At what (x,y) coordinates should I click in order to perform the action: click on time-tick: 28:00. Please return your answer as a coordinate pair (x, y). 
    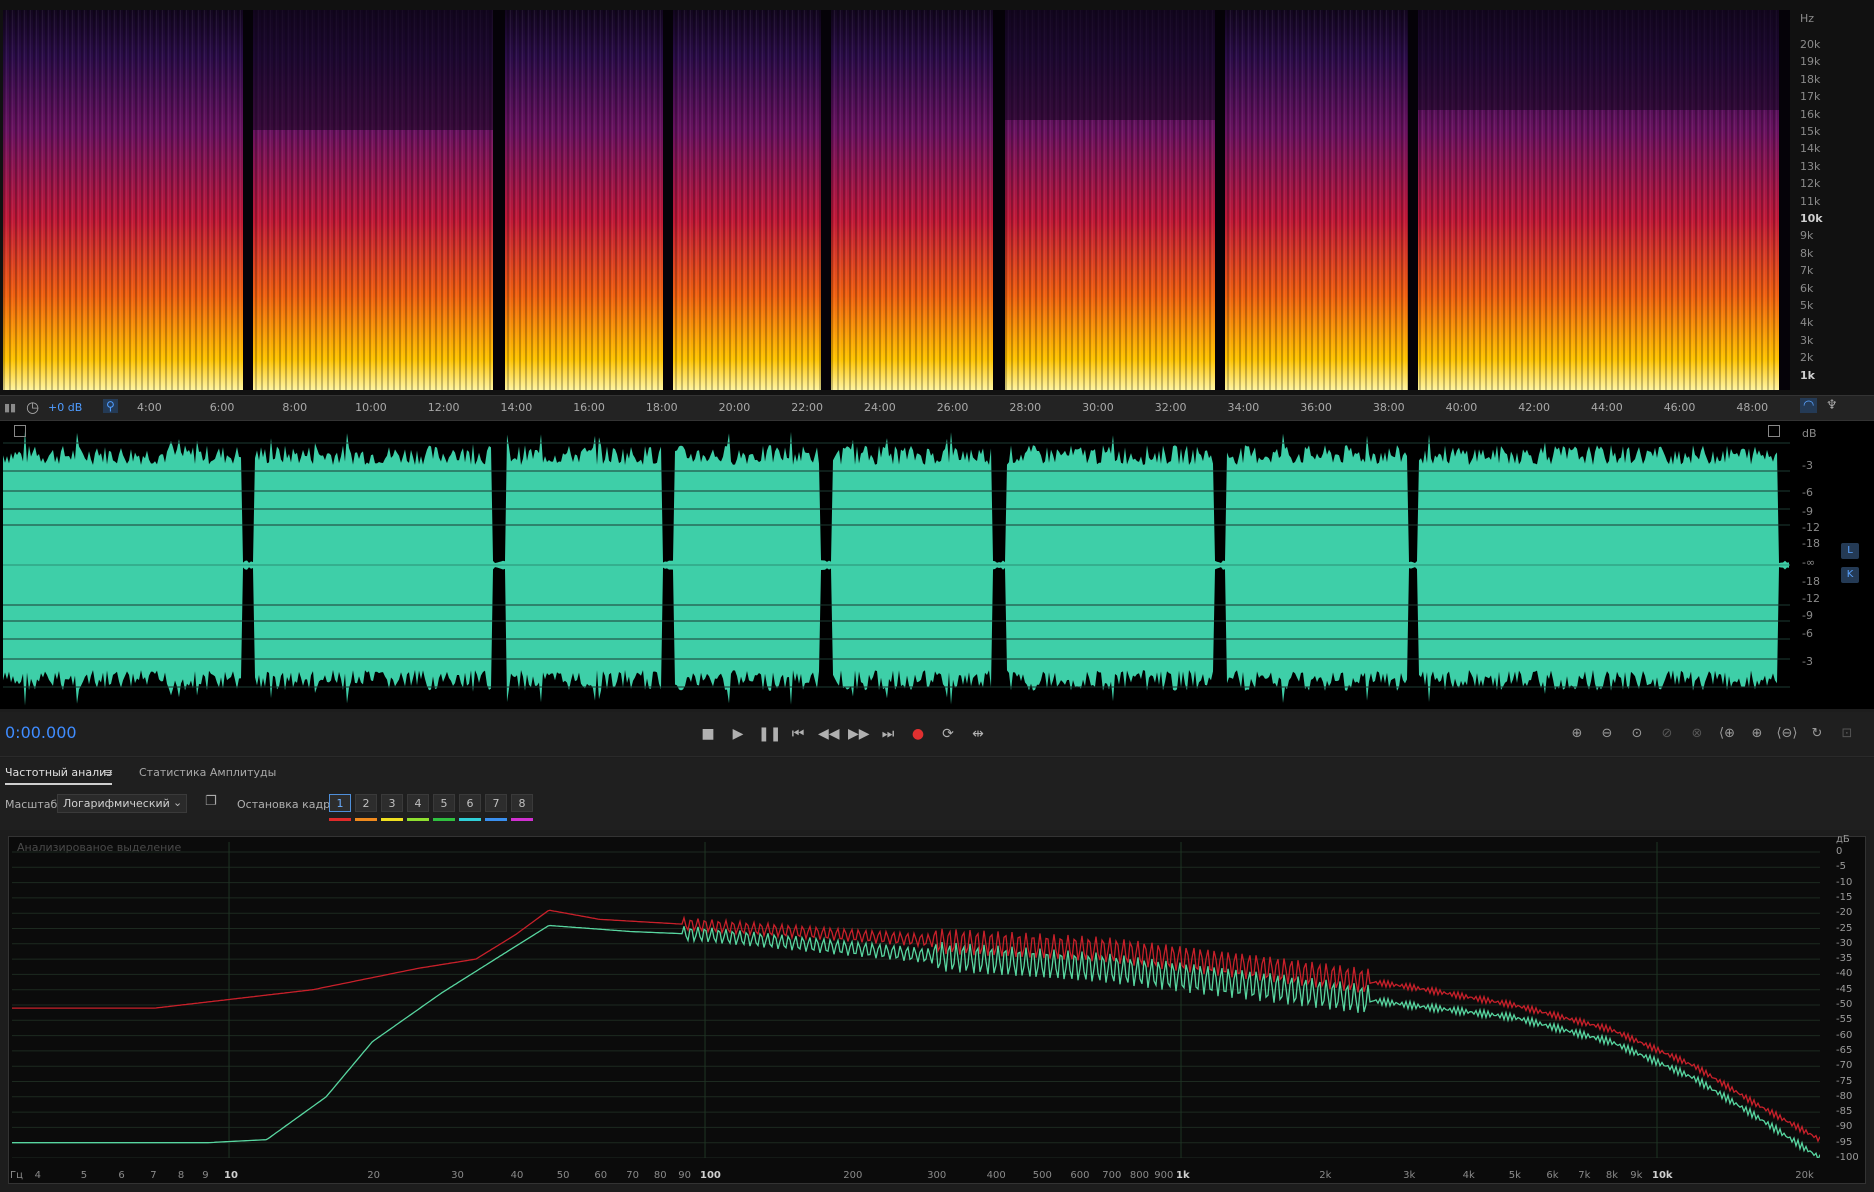
    Looking at the image, I should click on (1025, 407).